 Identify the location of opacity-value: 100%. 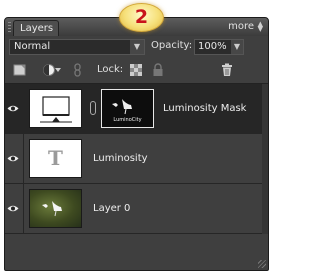
(212, 46).